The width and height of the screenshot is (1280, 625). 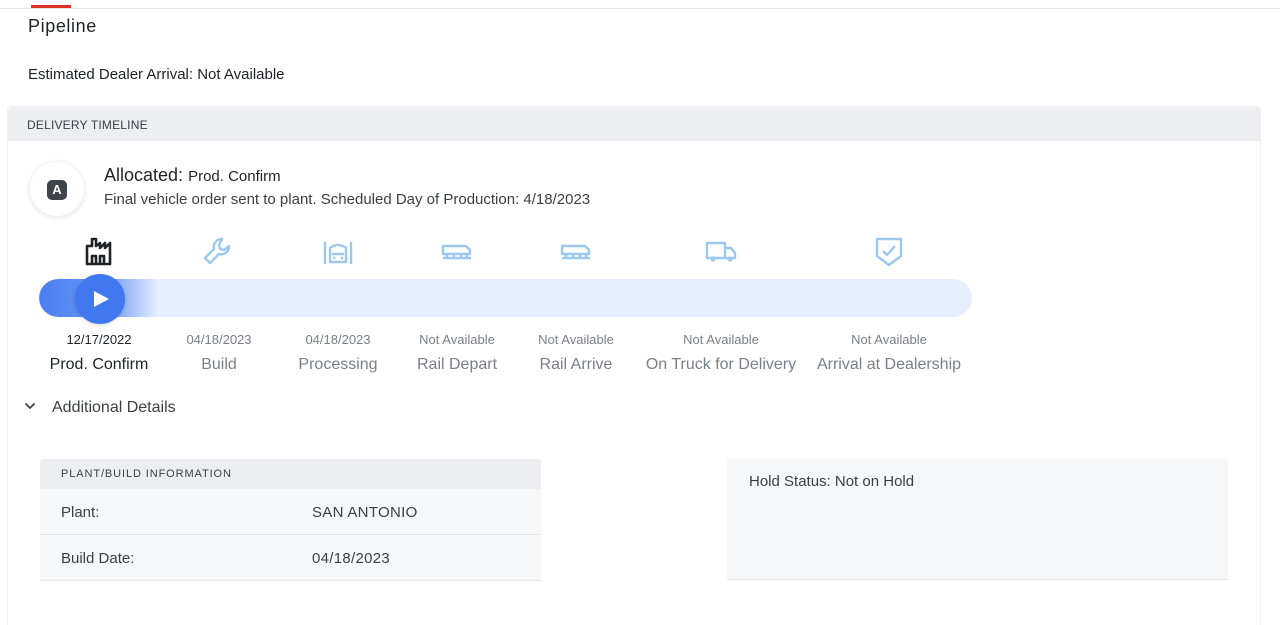 I want to click on truck-icon, so click(x=721, y=251).